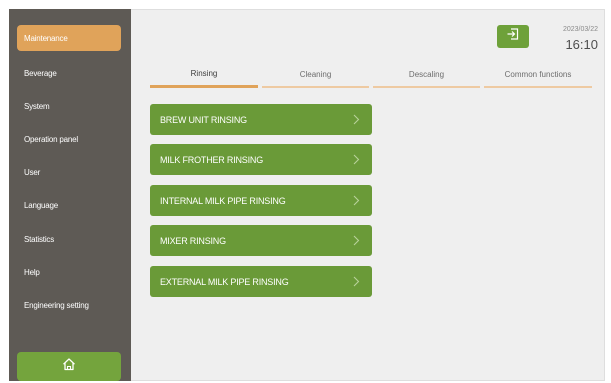 This screenshot has width=611, height=383. What do you see at coordinates (46, 38) in the screenshot?
I see `sidebar-item-label: Maintenance` at bounding box center [46, 38].